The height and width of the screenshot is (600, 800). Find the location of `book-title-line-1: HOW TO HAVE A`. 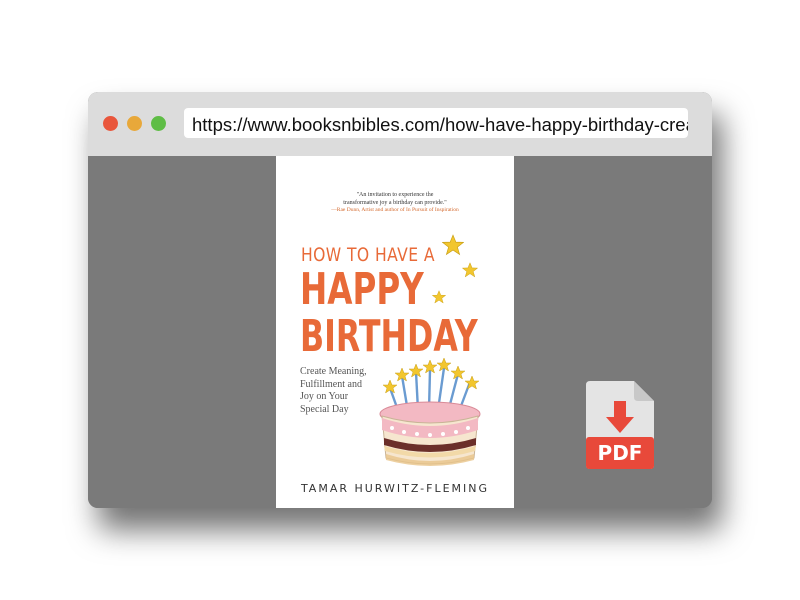

book-title-line-1: HOW TO HAVE A is located at coordinates (368, 255).